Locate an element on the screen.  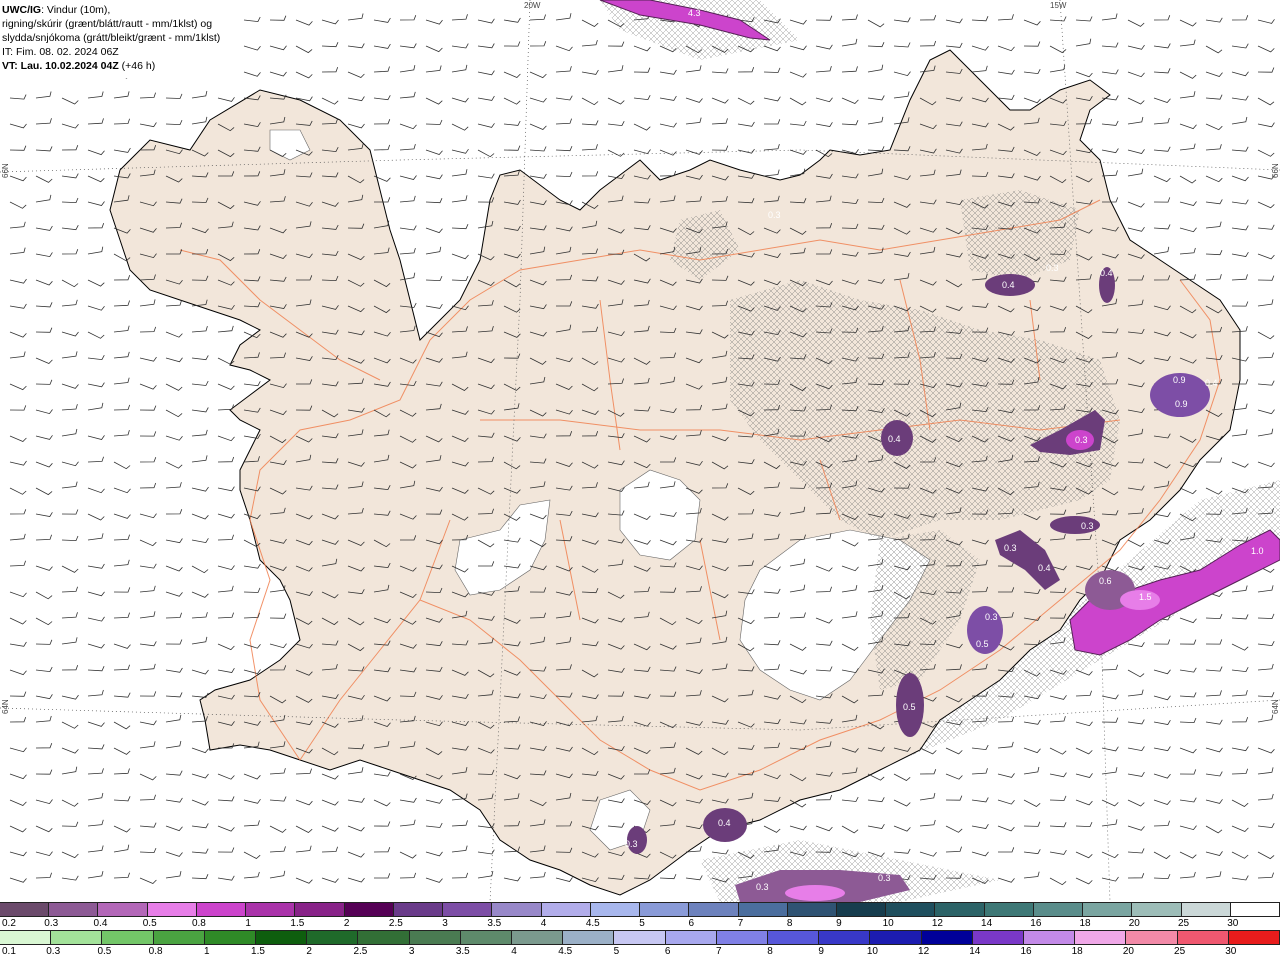
snow-scale-label: 4 is located at coordinates (543, 923).